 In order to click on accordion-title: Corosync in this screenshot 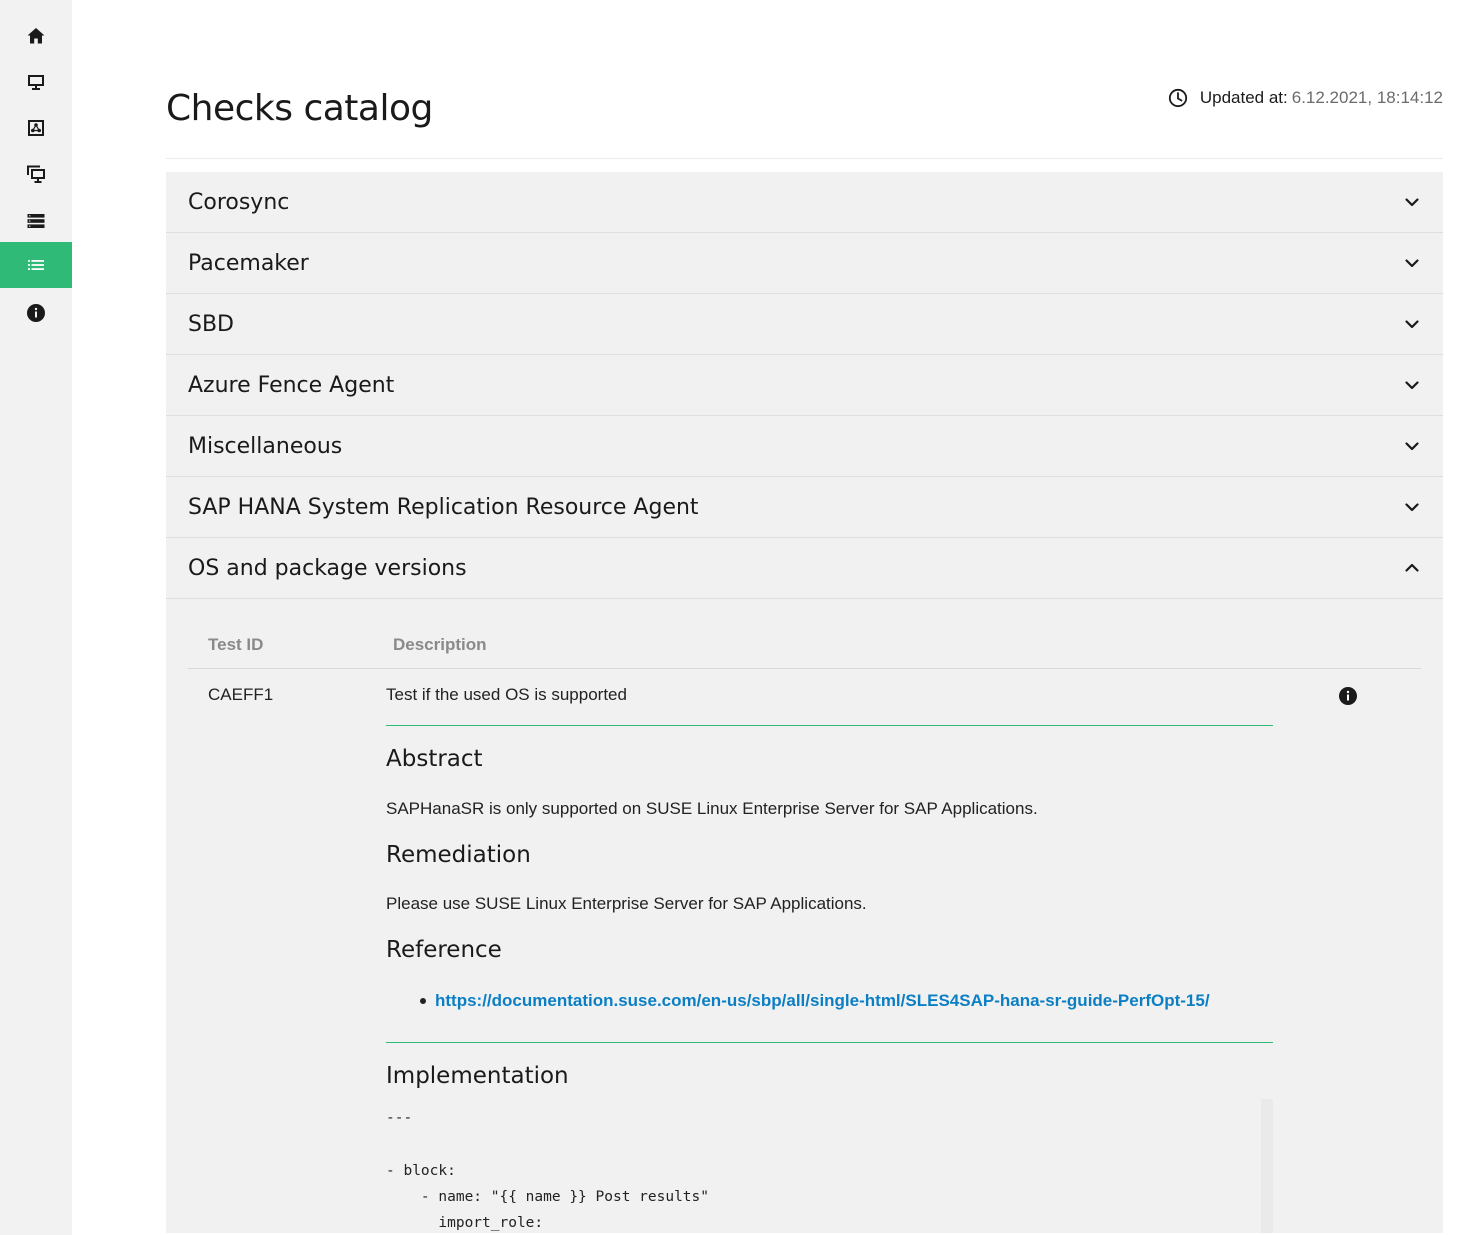, I will do `click(239, 202)`.